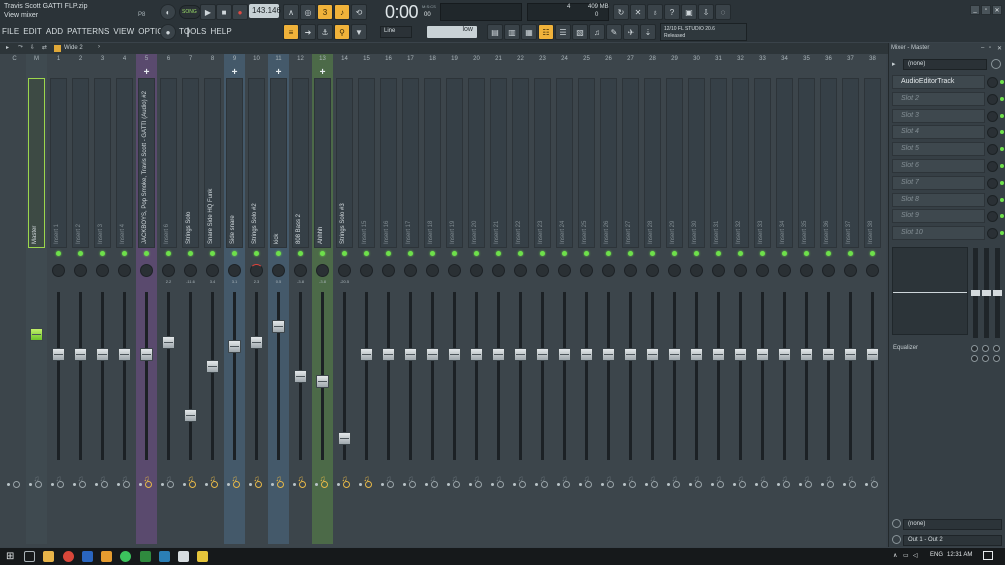  I want to click on play-icon: ▶, so click(208, 12).